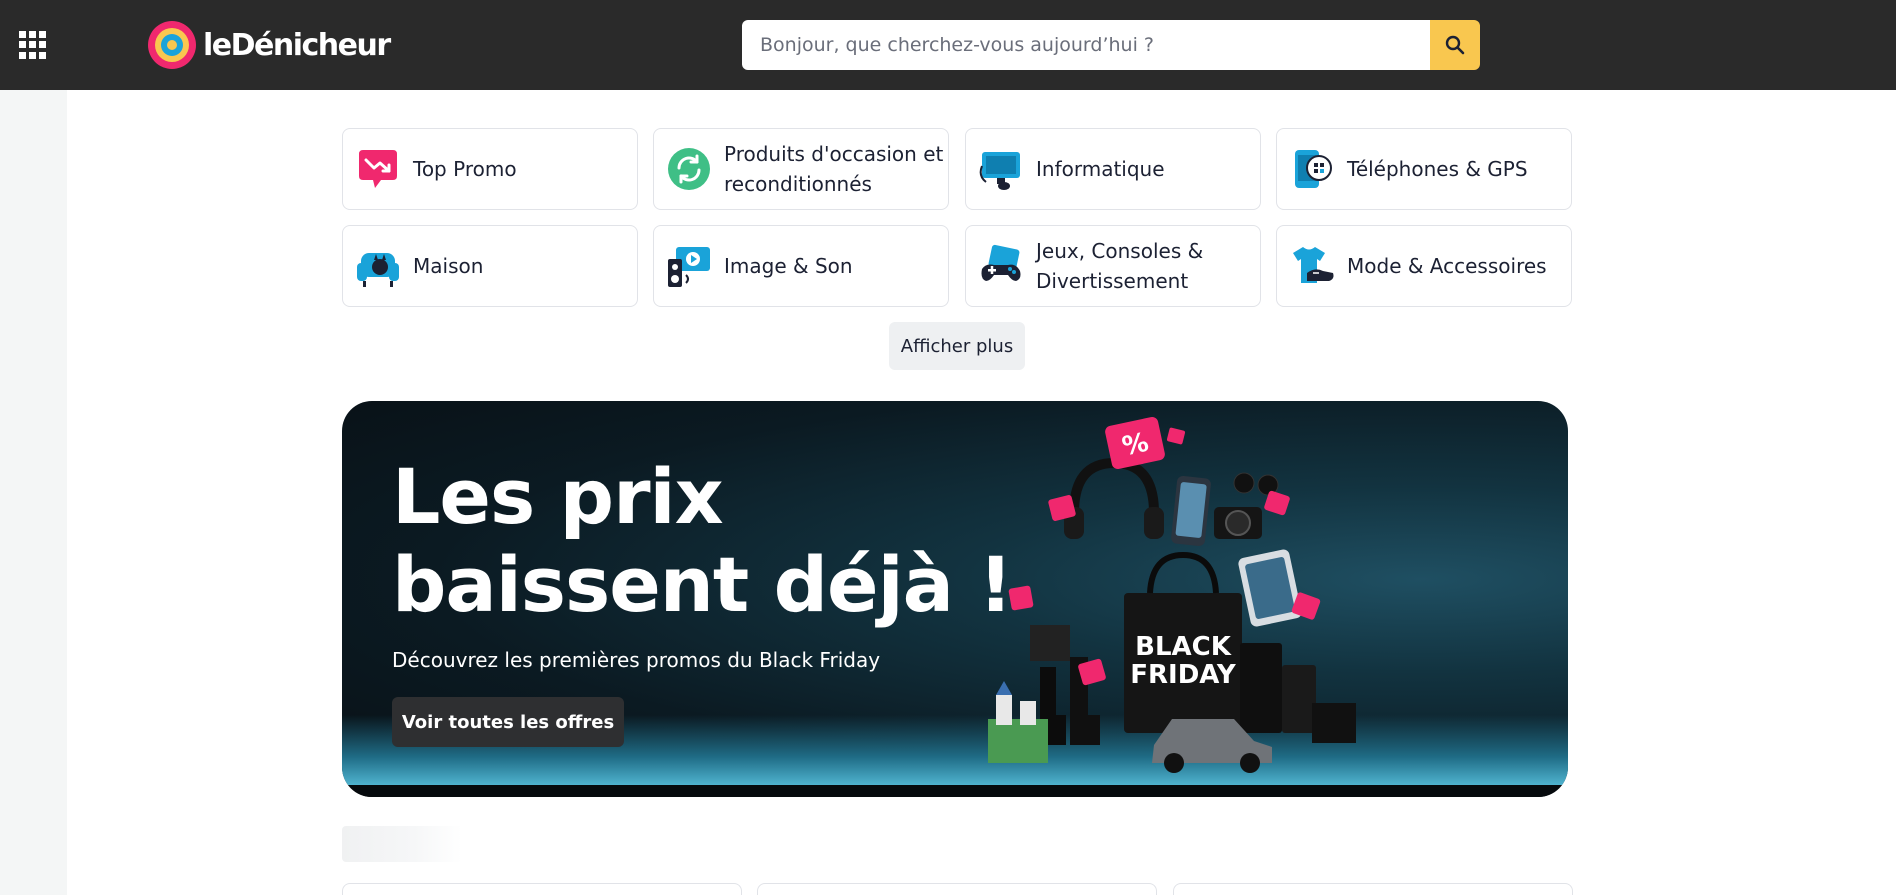 The image size is (1896, 895). Describe the element at coordinates (378, 270) in the screenshot. I see `home-armchair-icon` at that location.